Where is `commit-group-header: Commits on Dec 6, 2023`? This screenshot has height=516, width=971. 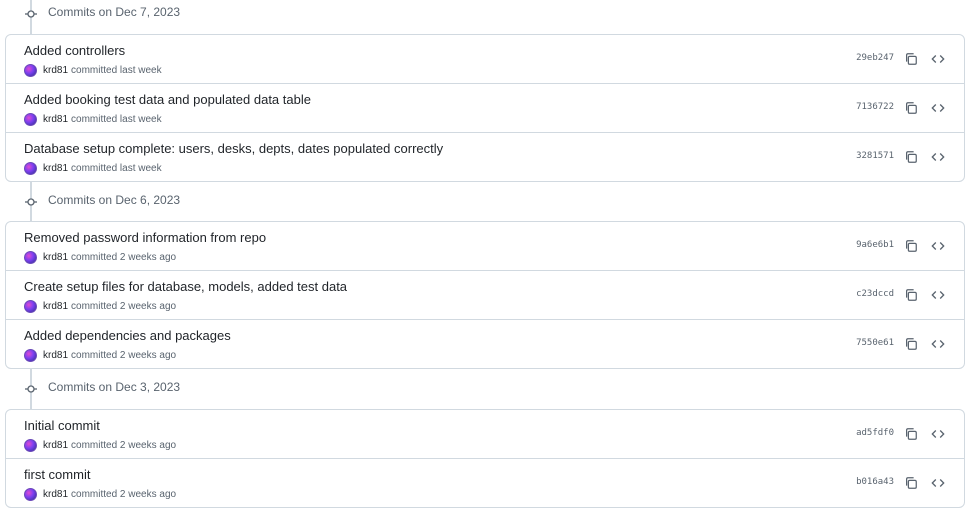 commit-group-header: Commits on Dec 6, 2023 is located at coordinates (485, 202).